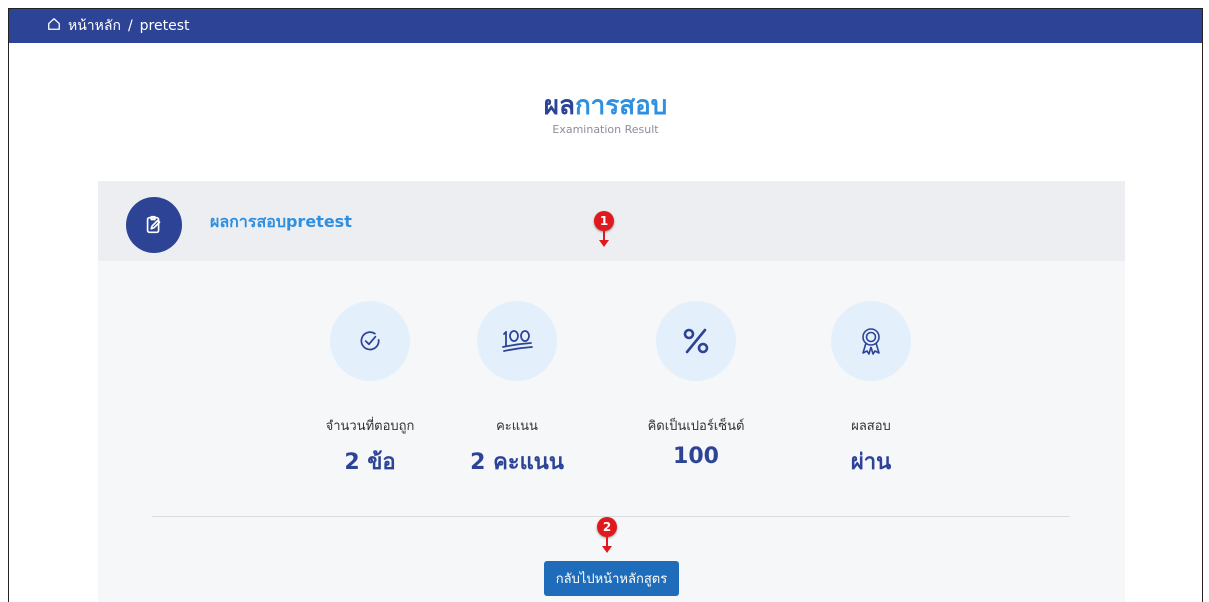  Describe the element at coordinates (559, 106) in the screenshot. I see `page-title-part1: ผล` at that location.